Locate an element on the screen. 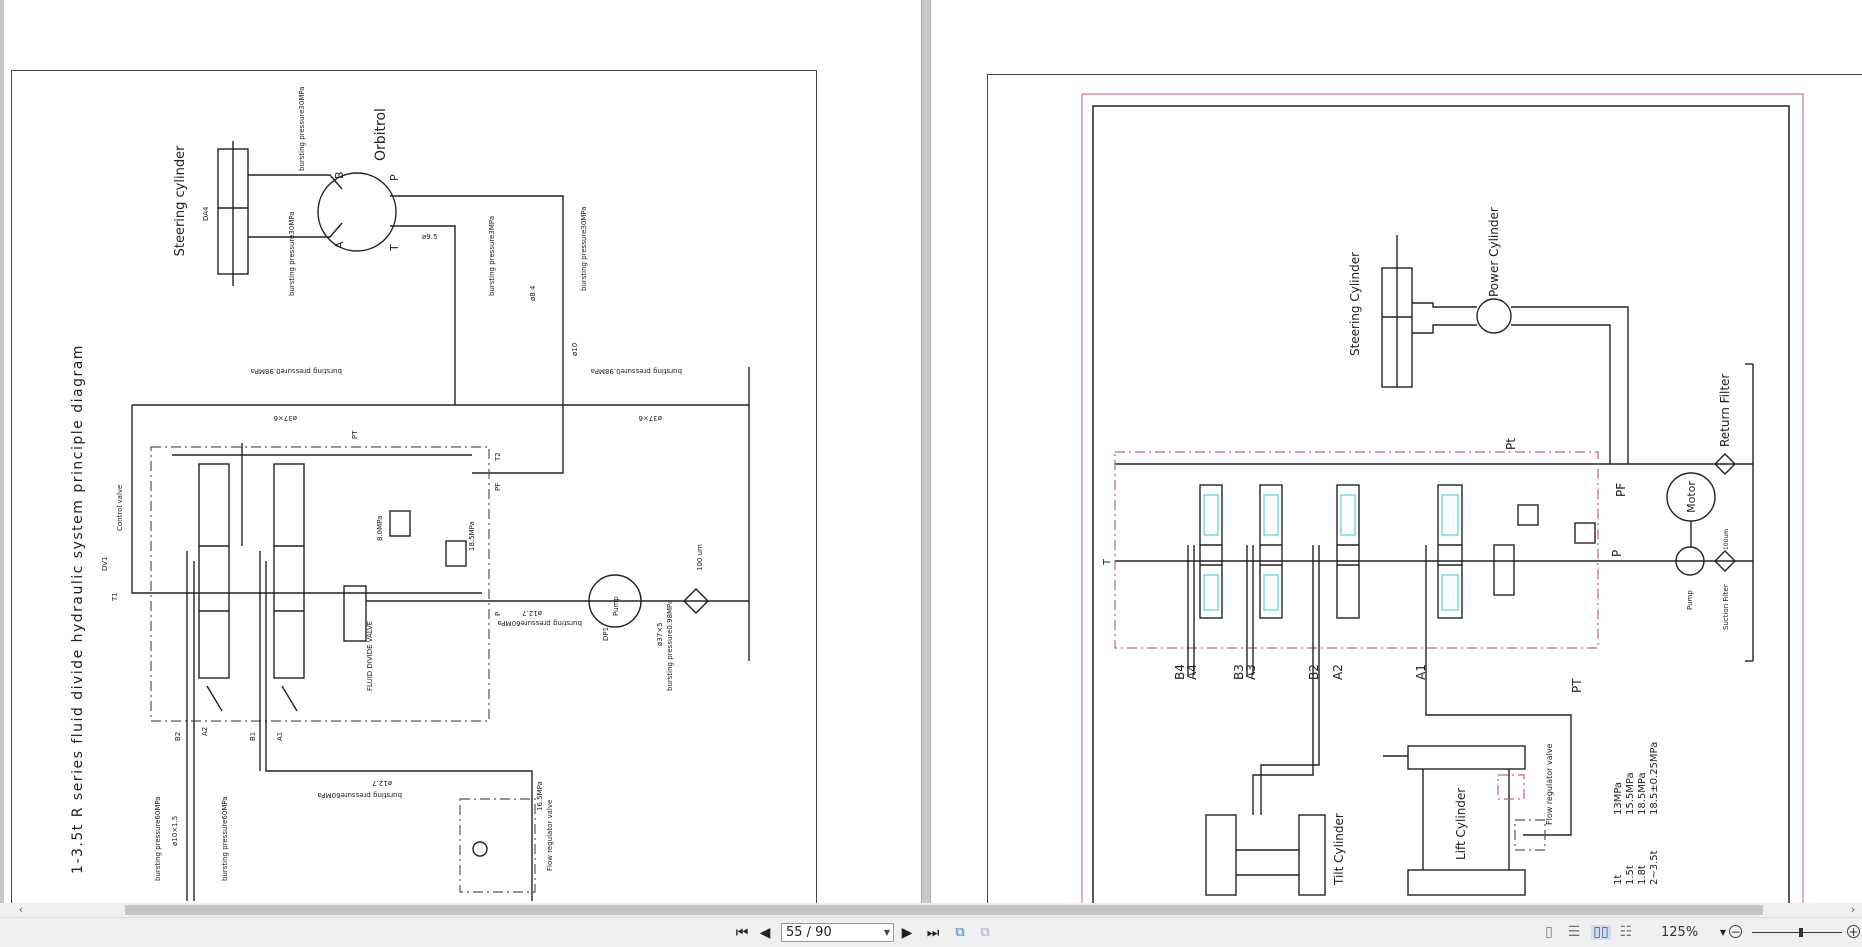  port-t-label: T is located at coordinates (394, 248).